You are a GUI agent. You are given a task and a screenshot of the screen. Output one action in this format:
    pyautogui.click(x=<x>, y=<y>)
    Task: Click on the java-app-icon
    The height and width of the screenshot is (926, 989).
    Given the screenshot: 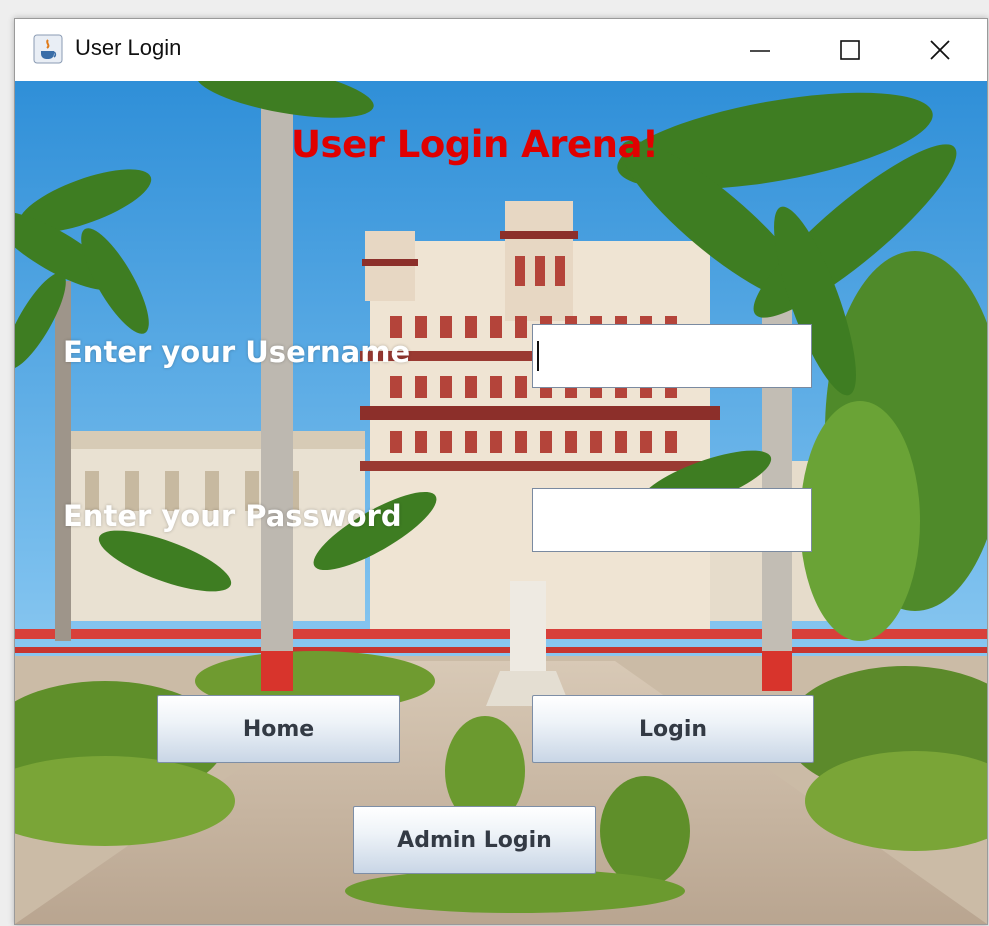 What is the action you would take?
    pyautogui.click(x=48, y=49)
    